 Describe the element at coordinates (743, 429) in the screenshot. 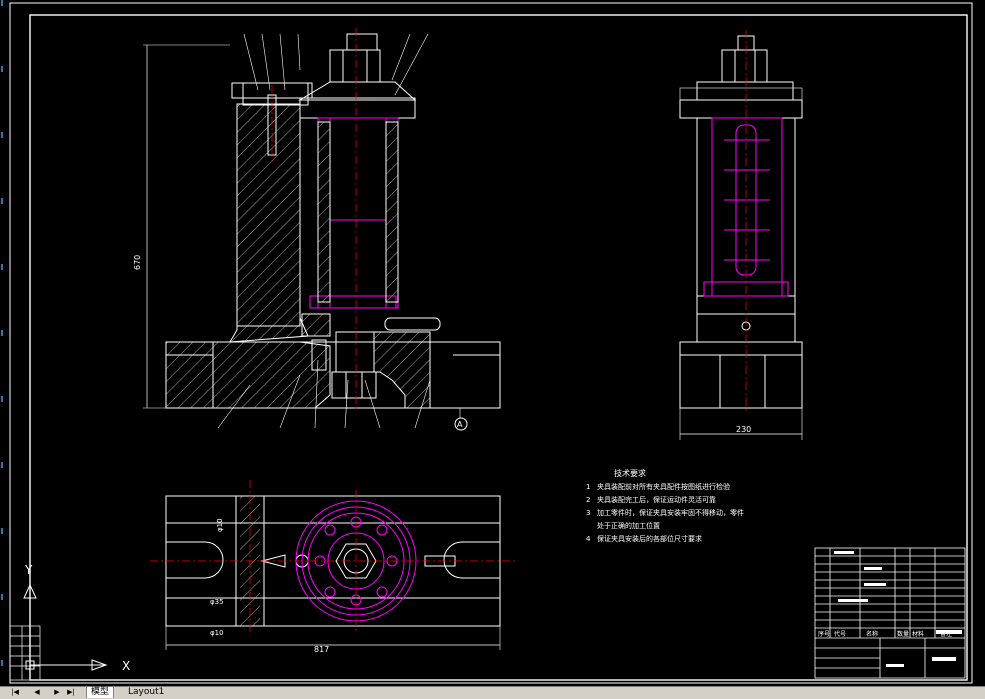

I see `dim-side-width-label: 230` at that location.